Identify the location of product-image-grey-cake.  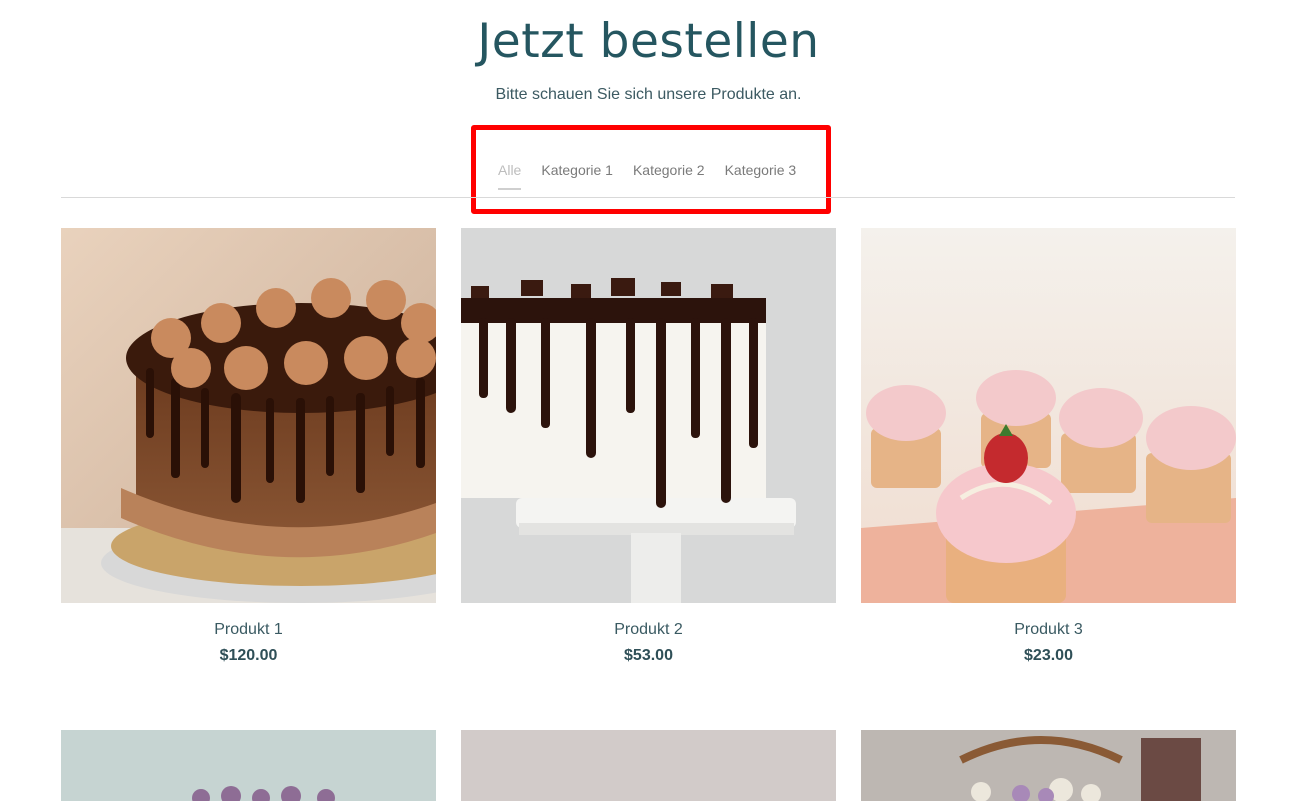
(648, 765).